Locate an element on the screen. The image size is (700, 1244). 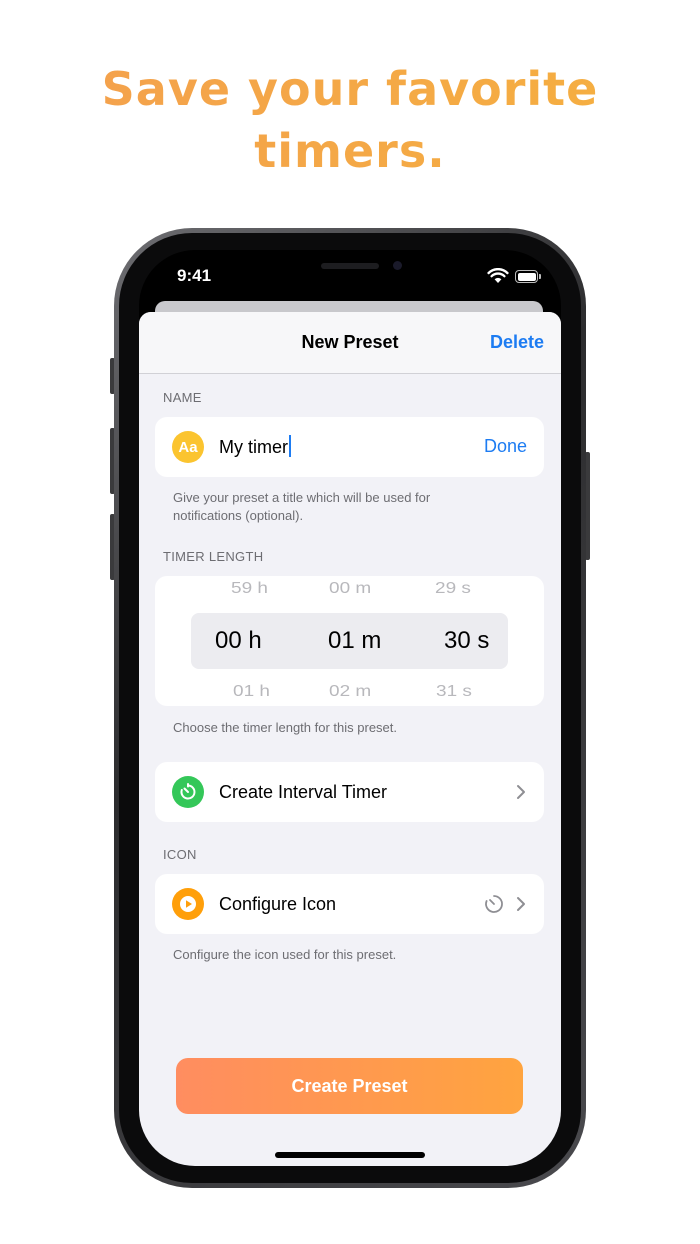
headline: Save your favorite timers. is located at coordinates (350, 120).